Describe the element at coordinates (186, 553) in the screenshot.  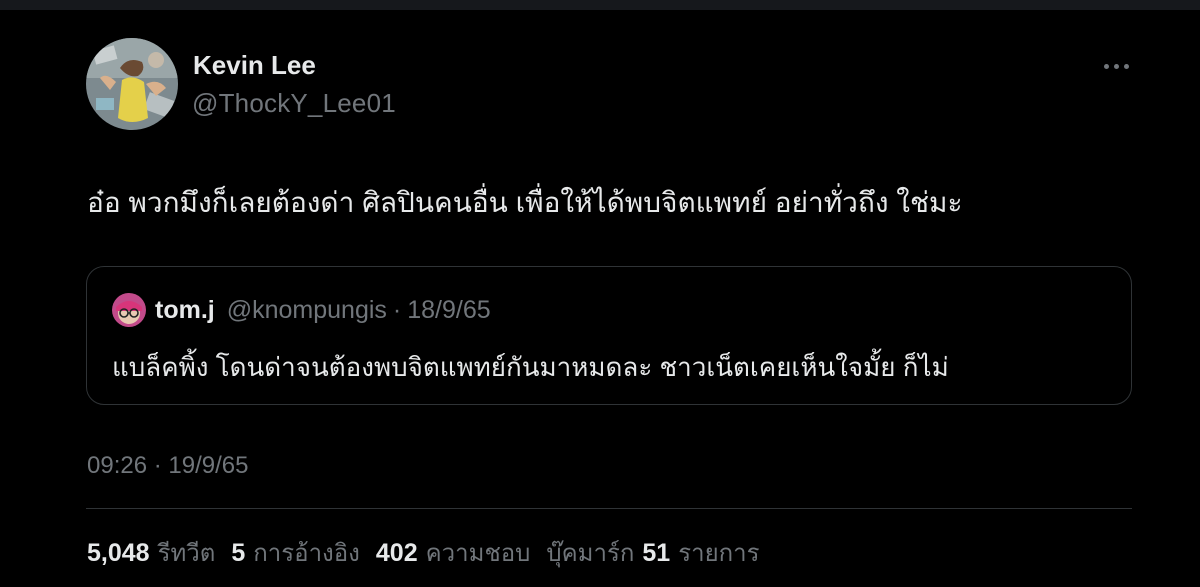
I see `retweets-label: รีทวีต` at that location.